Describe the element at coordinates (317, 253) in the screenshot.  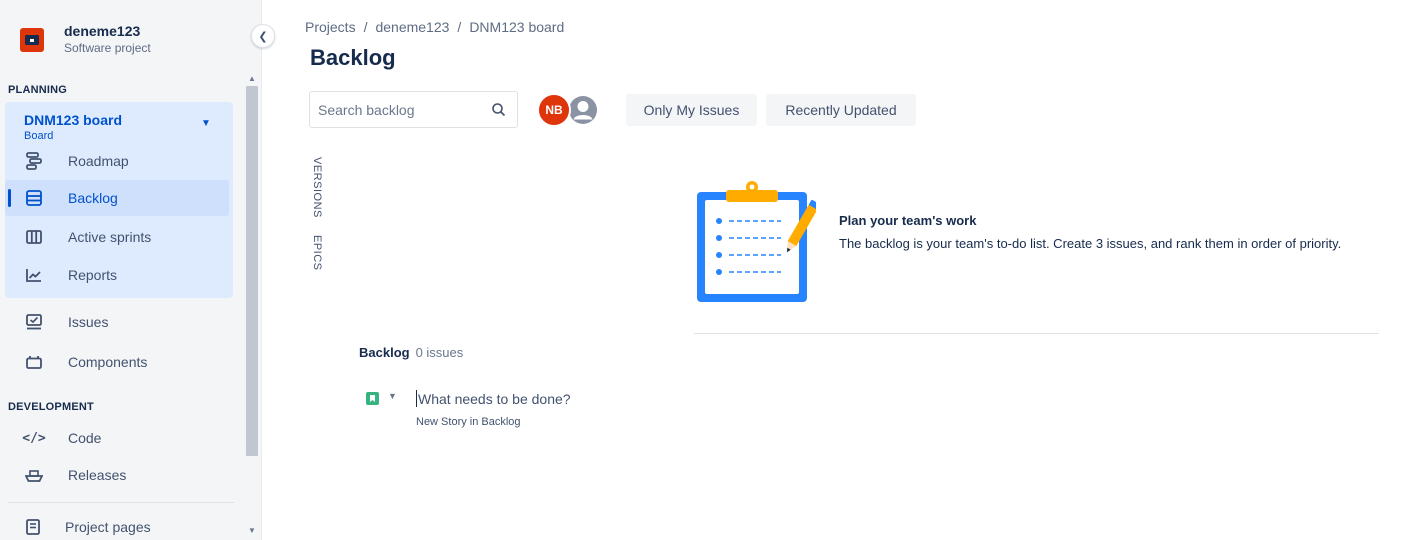
I see `epics-tab: EPICS` at that location.